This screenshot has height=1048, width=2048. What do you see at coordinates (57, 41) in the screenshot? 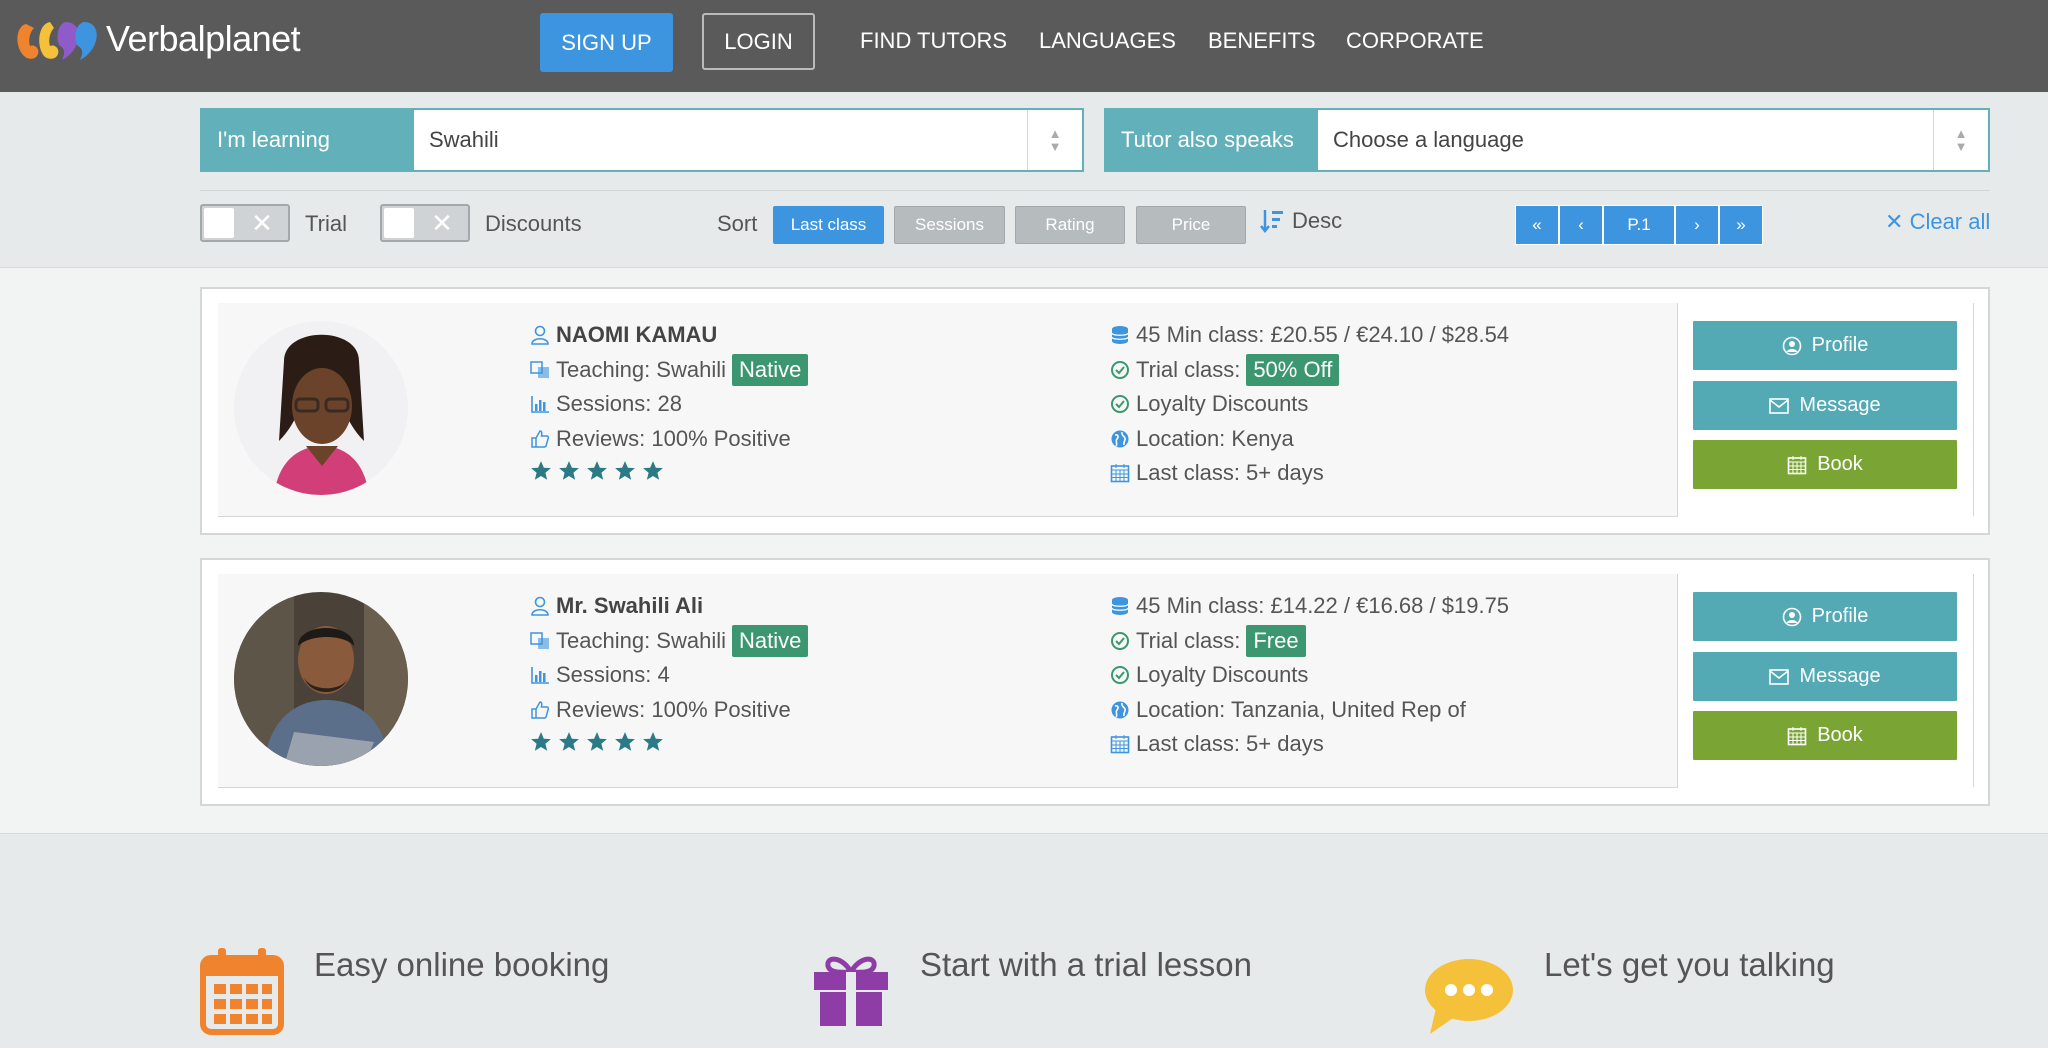
I see `logo-mark-icon` at bounding box center [57, 41].